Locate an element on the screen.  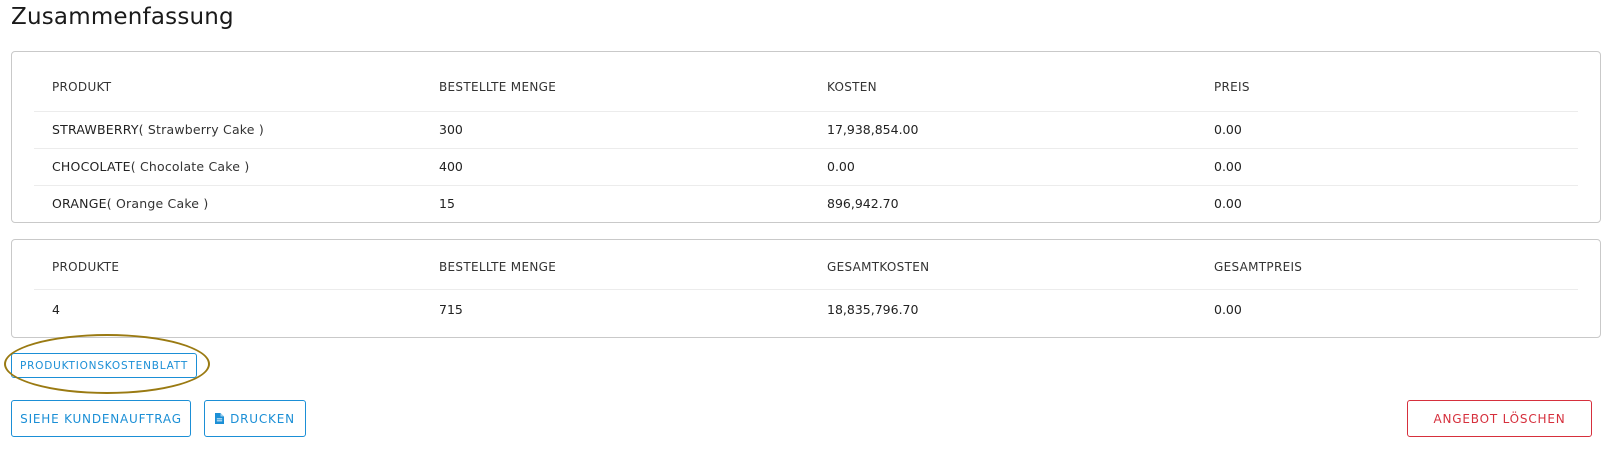
total-quantity-cell: 715 is located at coordinates (451, 309).